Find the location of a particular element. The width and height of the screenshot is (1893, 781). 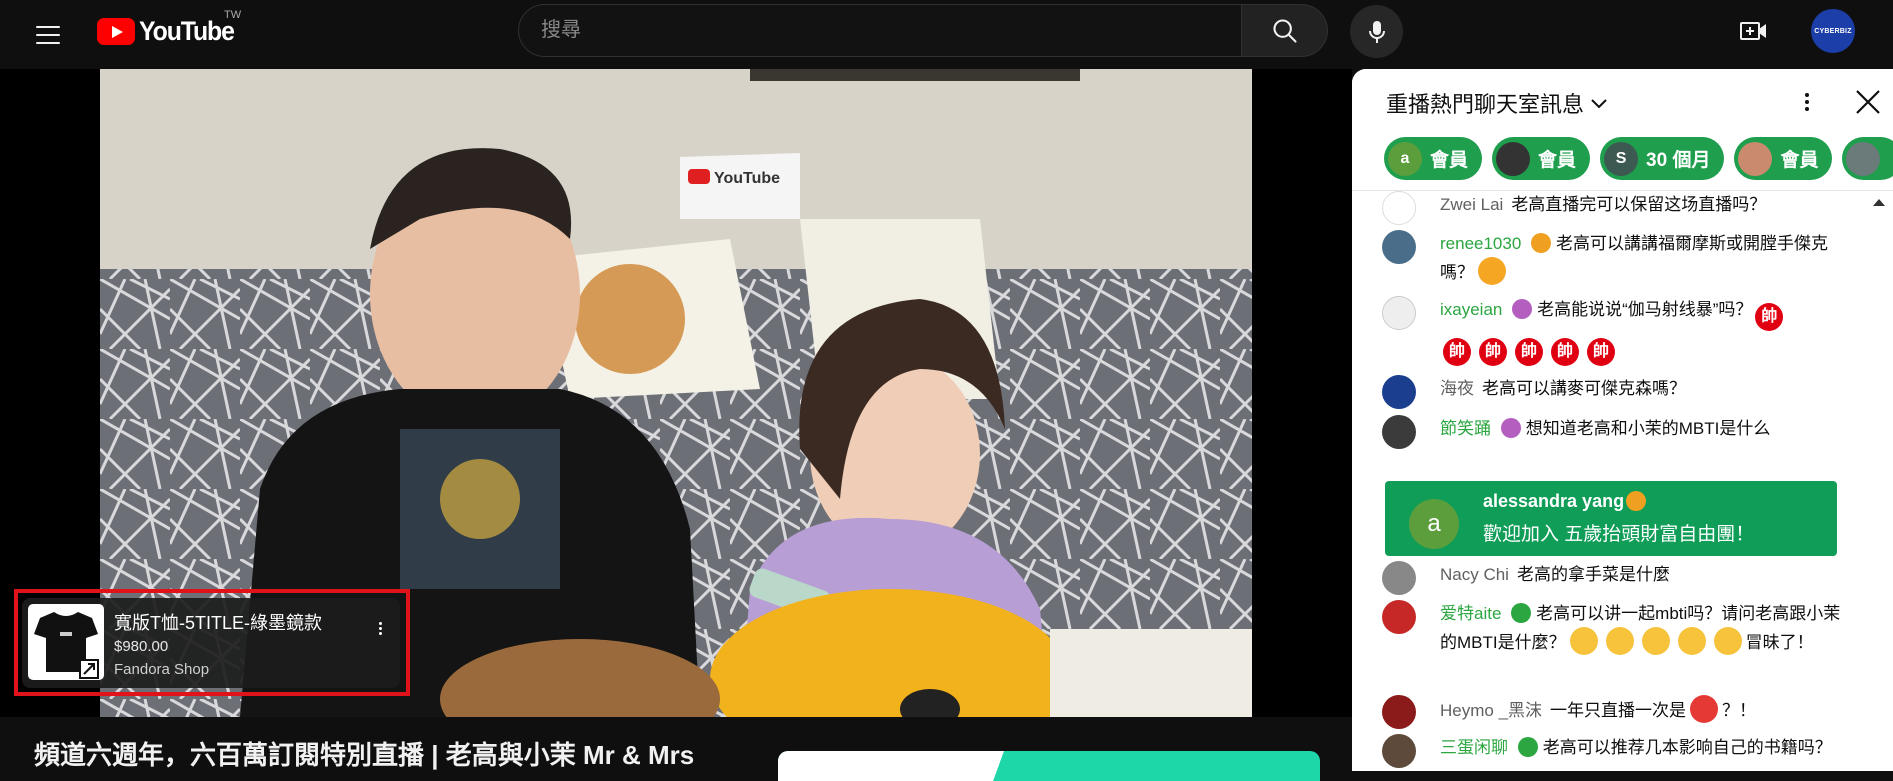

ad-banner is located at coordinates (1049, 766).